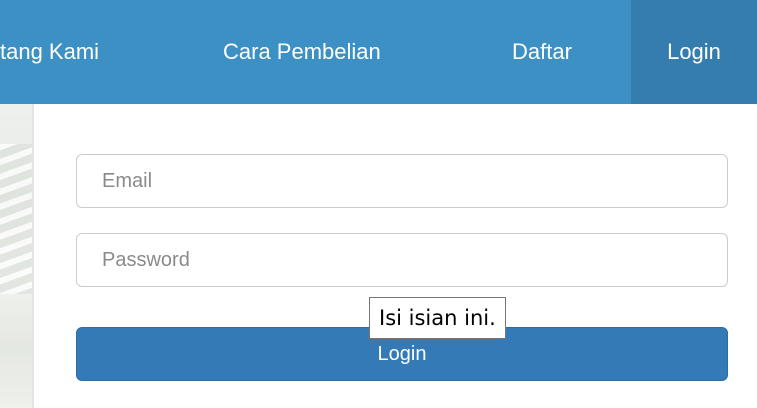  Describe the element at coordinates (402, 181) in the screenshot. I see `email-field` at that location.